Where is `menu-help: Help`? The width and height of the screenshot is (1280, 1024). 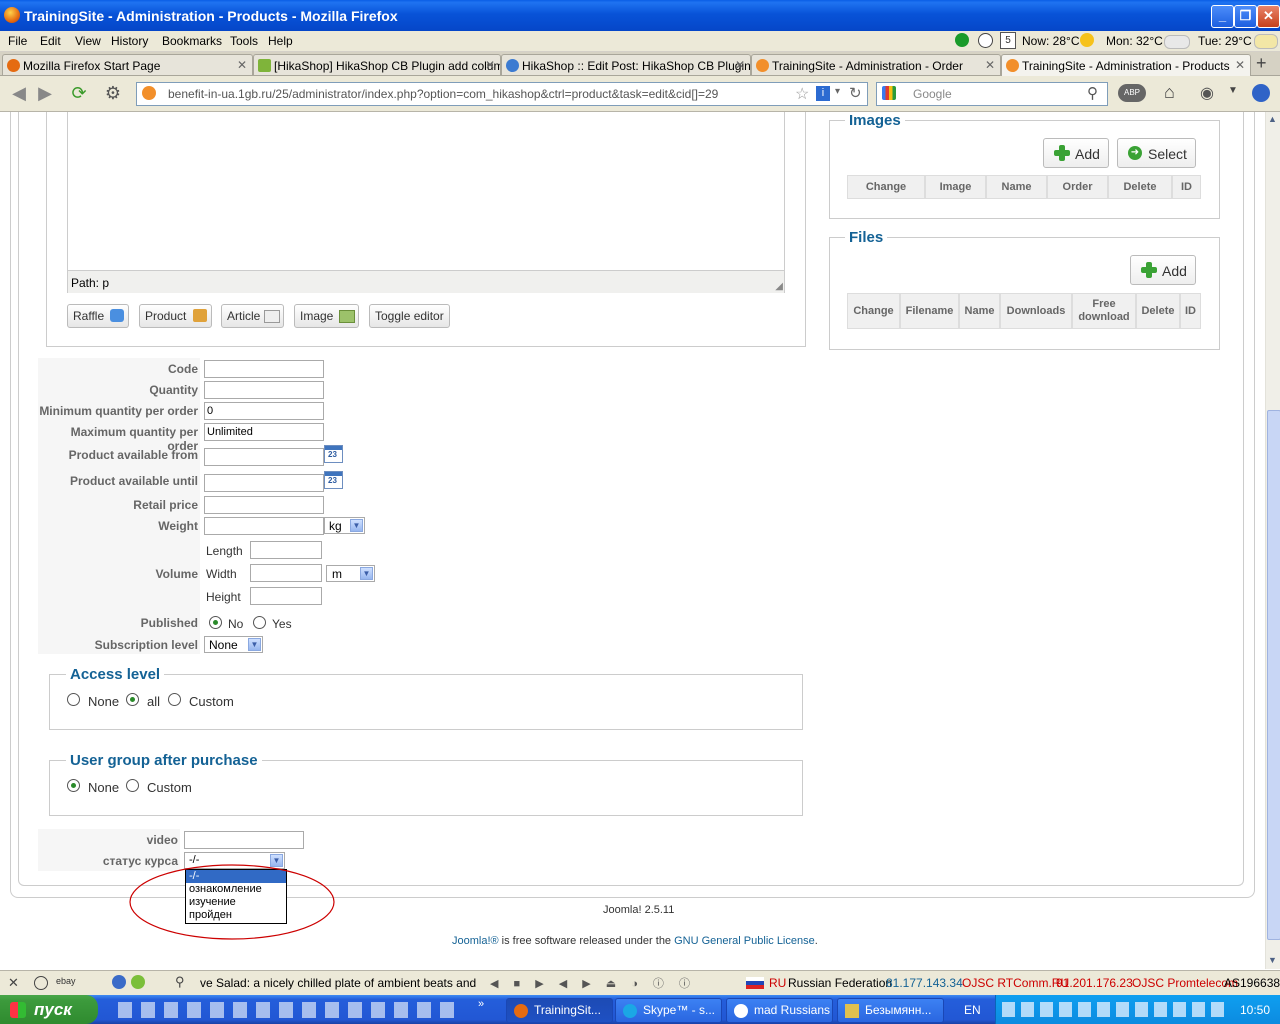
menu-help: Help is located at coordinates (280, 41).